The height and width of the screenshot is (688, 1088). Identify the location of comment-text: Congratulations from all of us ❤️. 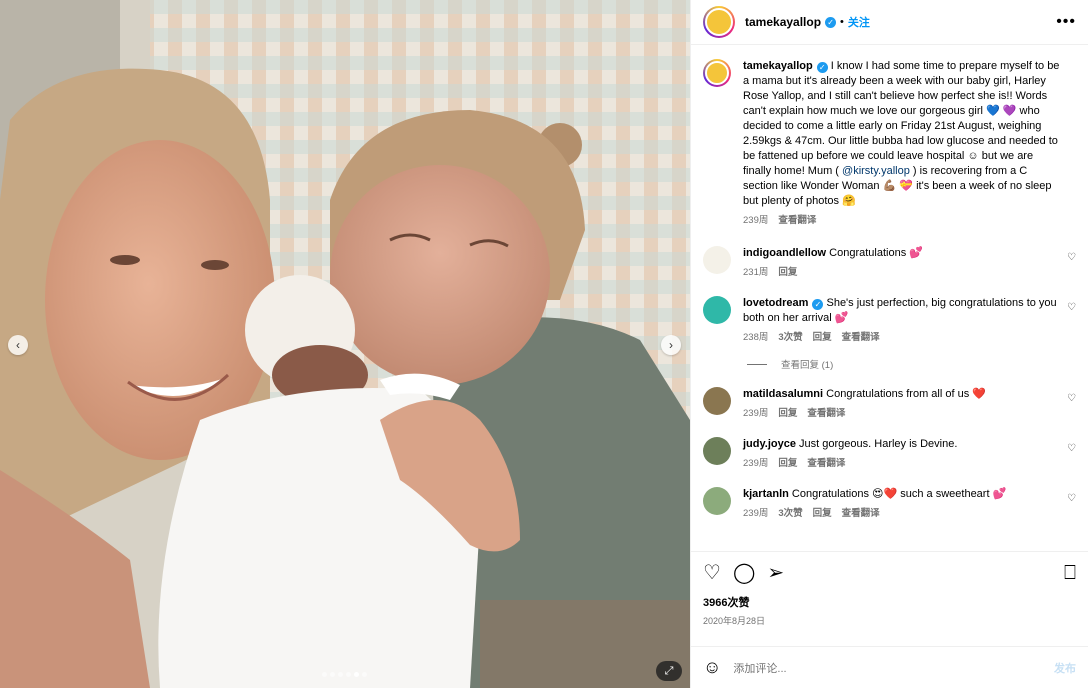
(906, 394).